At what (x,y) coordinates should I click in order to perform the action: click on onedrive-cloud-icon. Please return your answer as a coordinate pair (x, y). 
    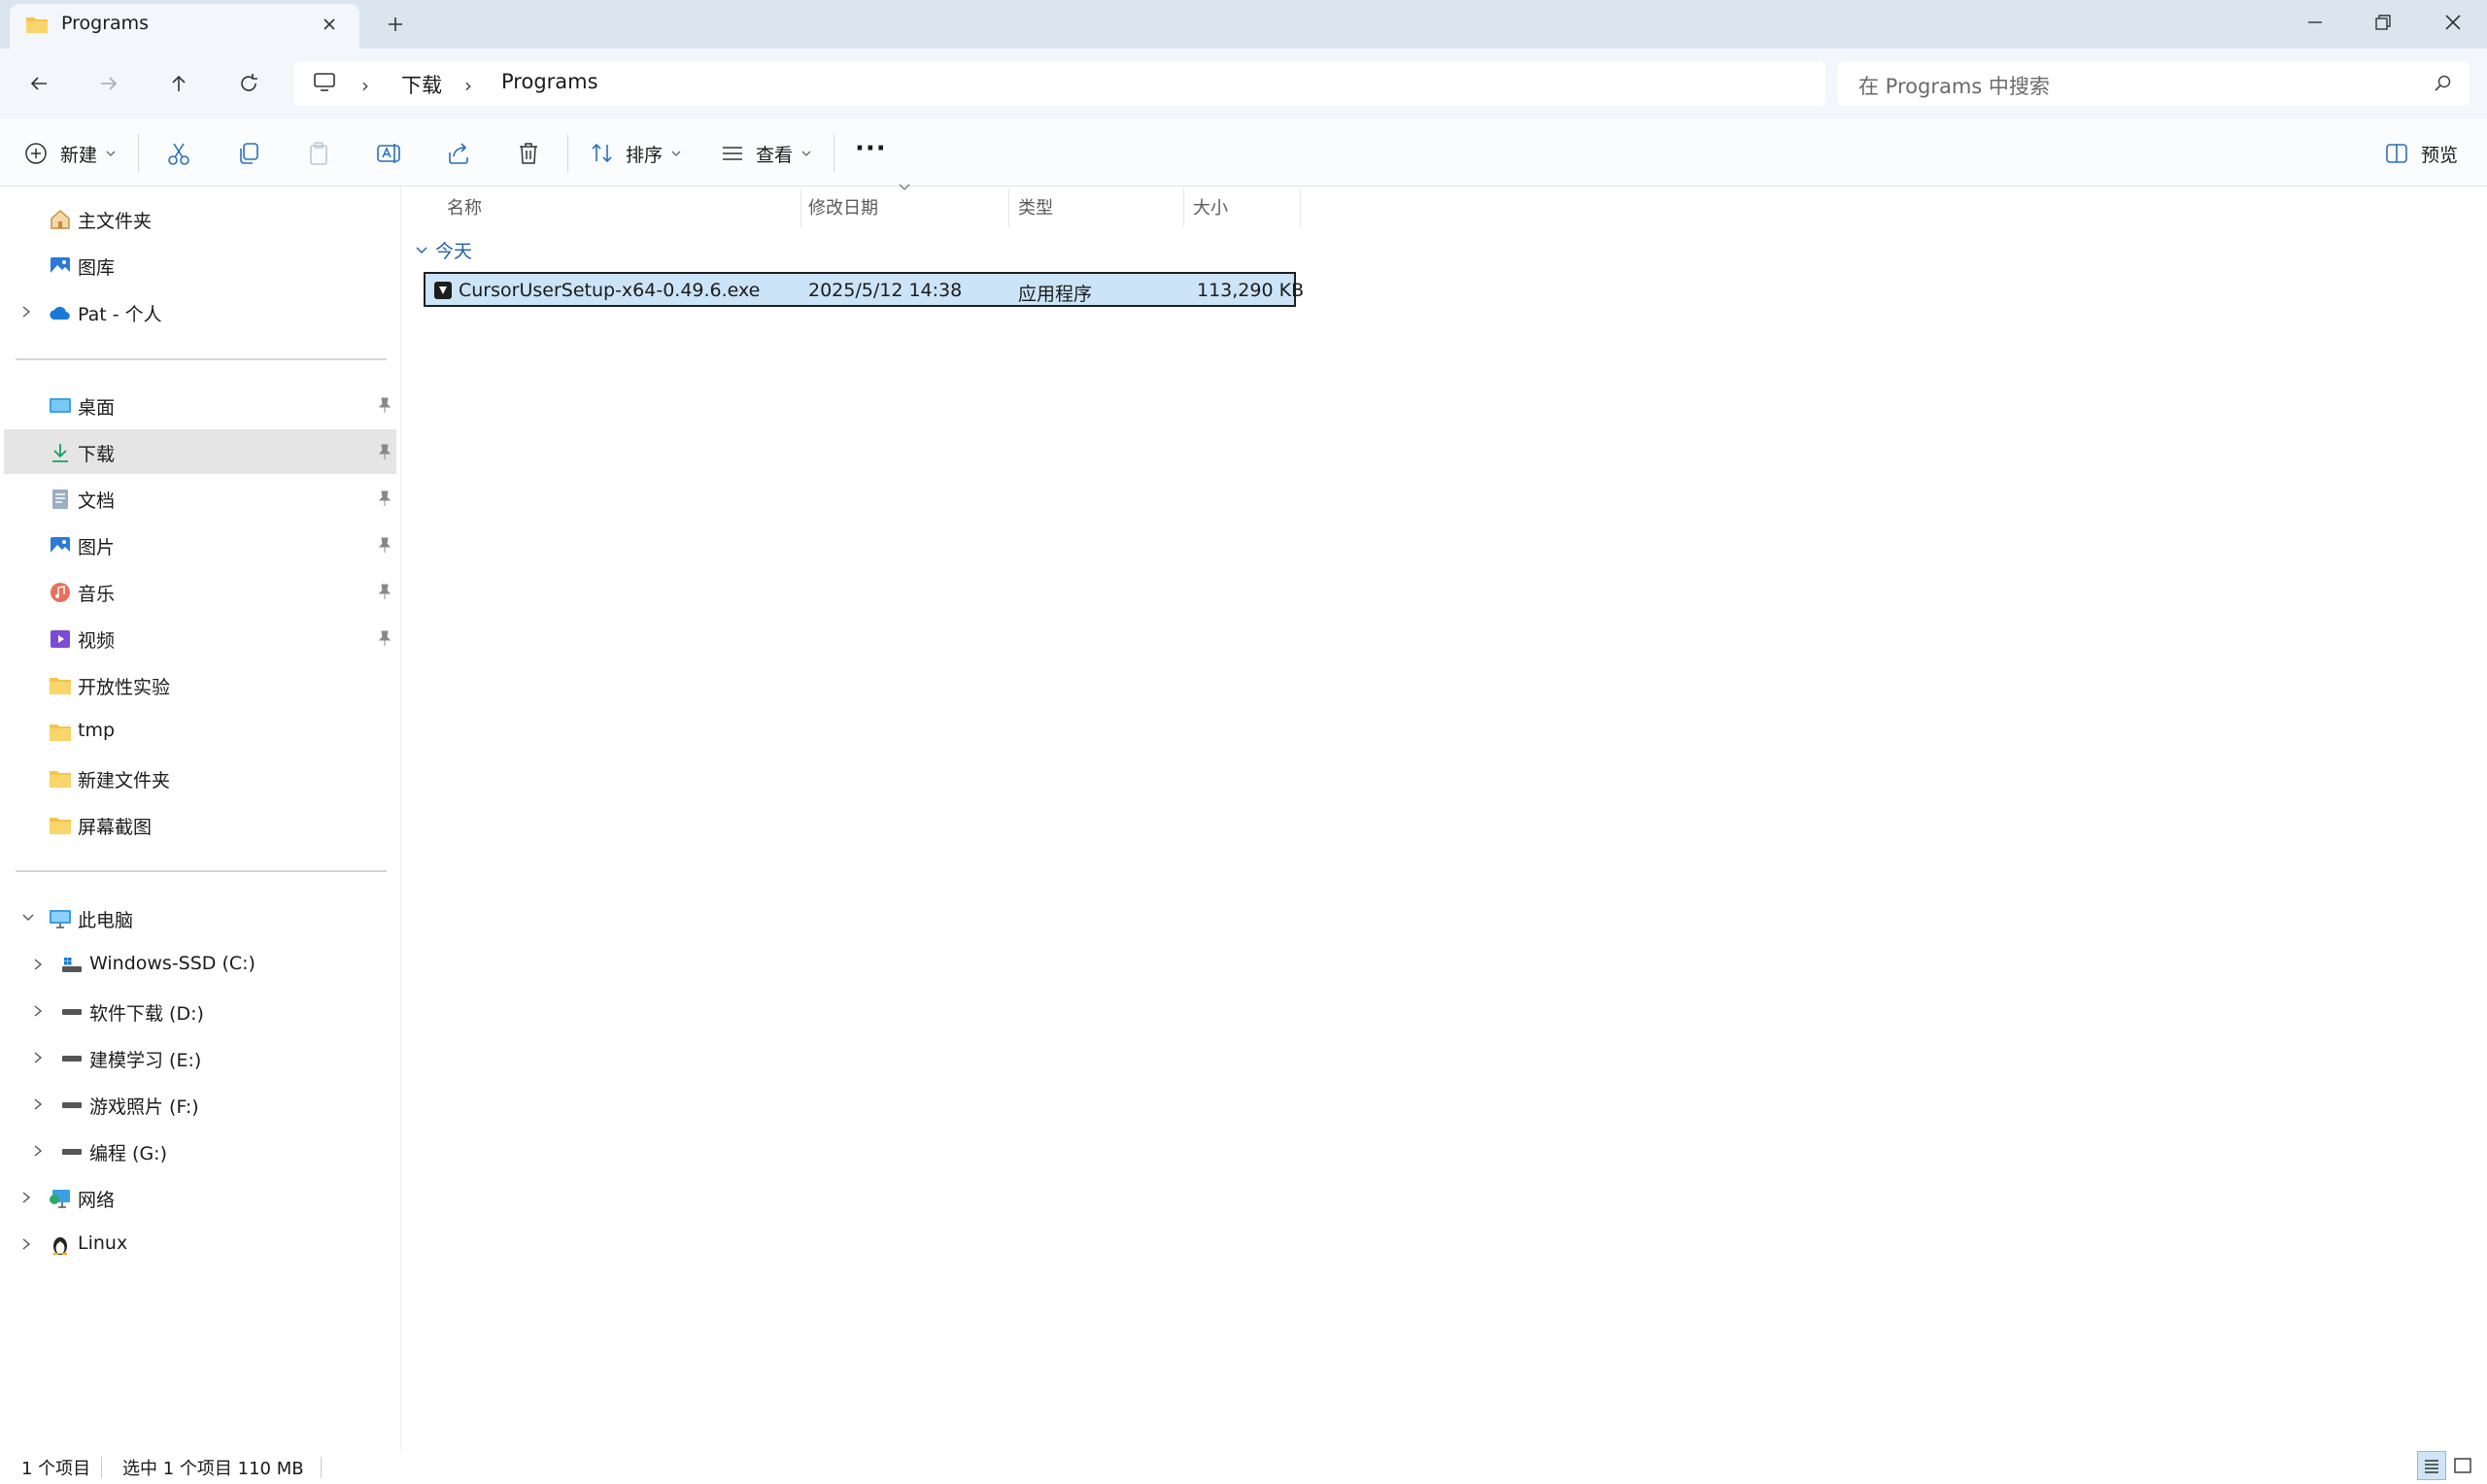
    Looking at the image, I should click on (60, 312).